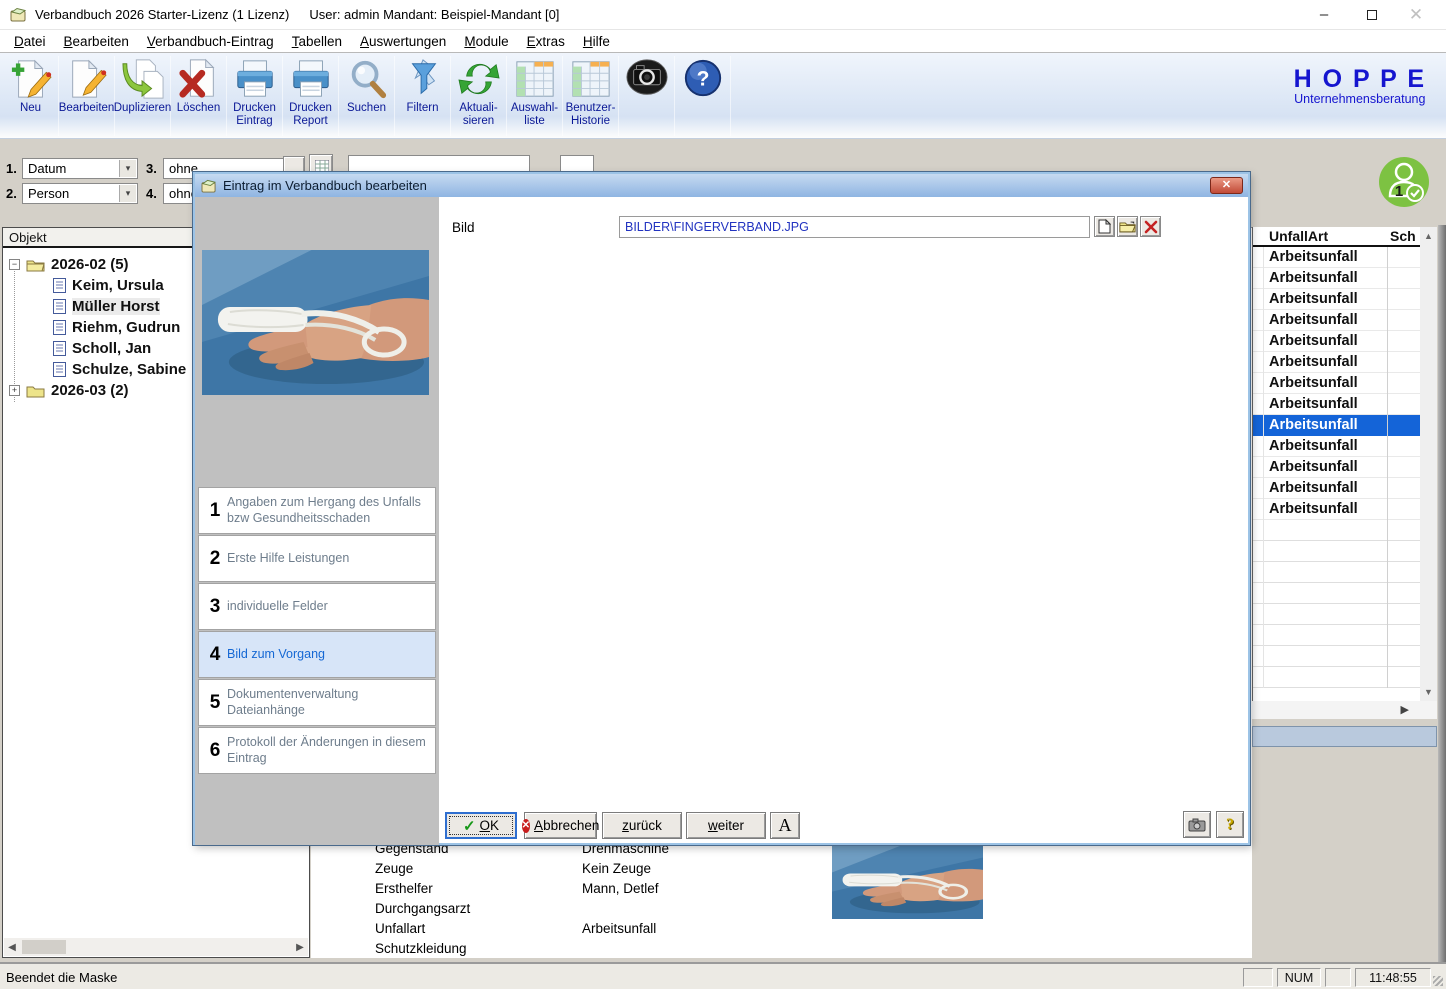 This screenshot has width=1446, height=989. I want to click on ok-button: ✓ OK, so click(481, 825).